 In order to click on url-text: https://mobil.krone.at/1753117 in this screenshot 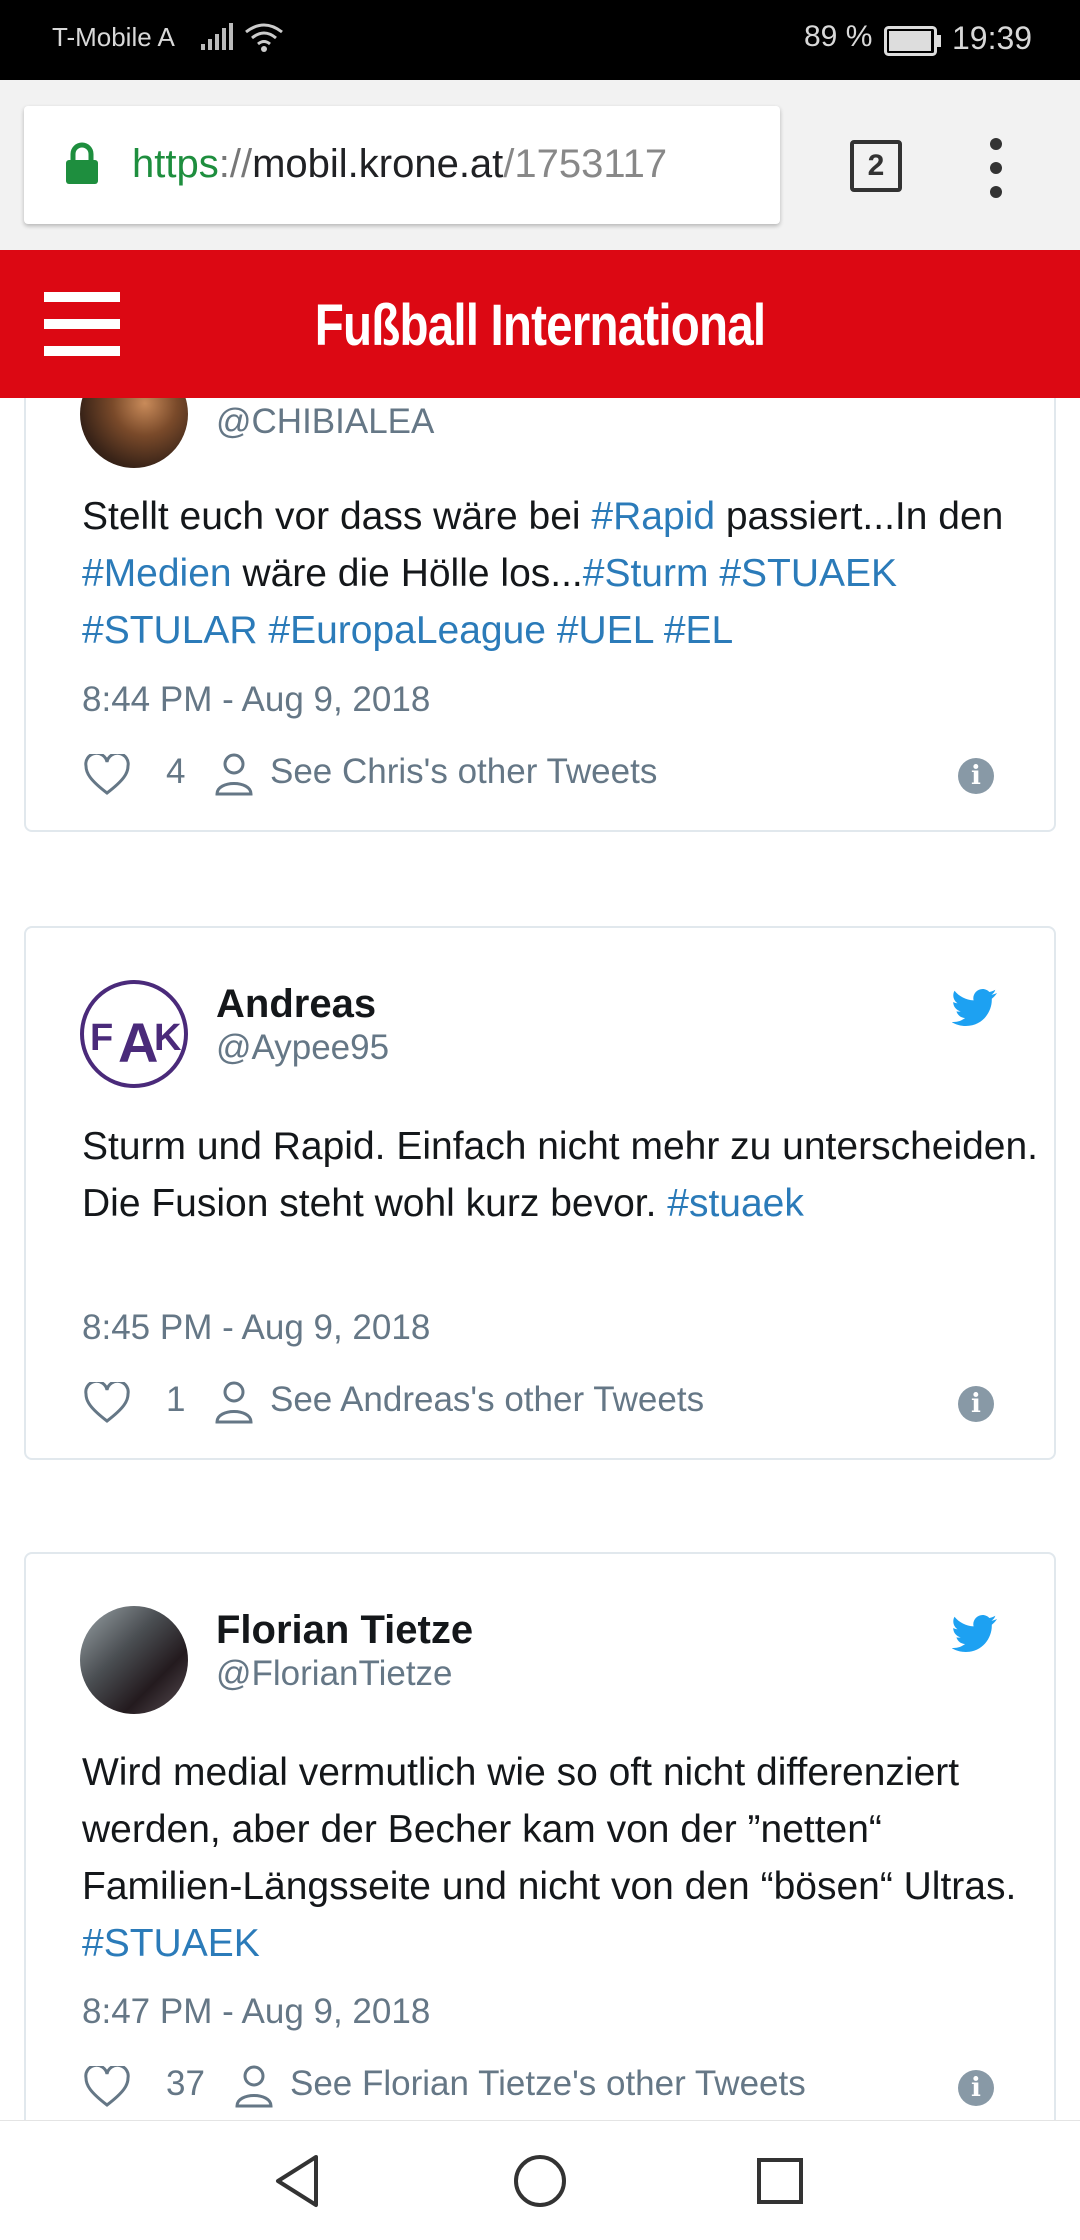, I will do `click(399, 164)`.